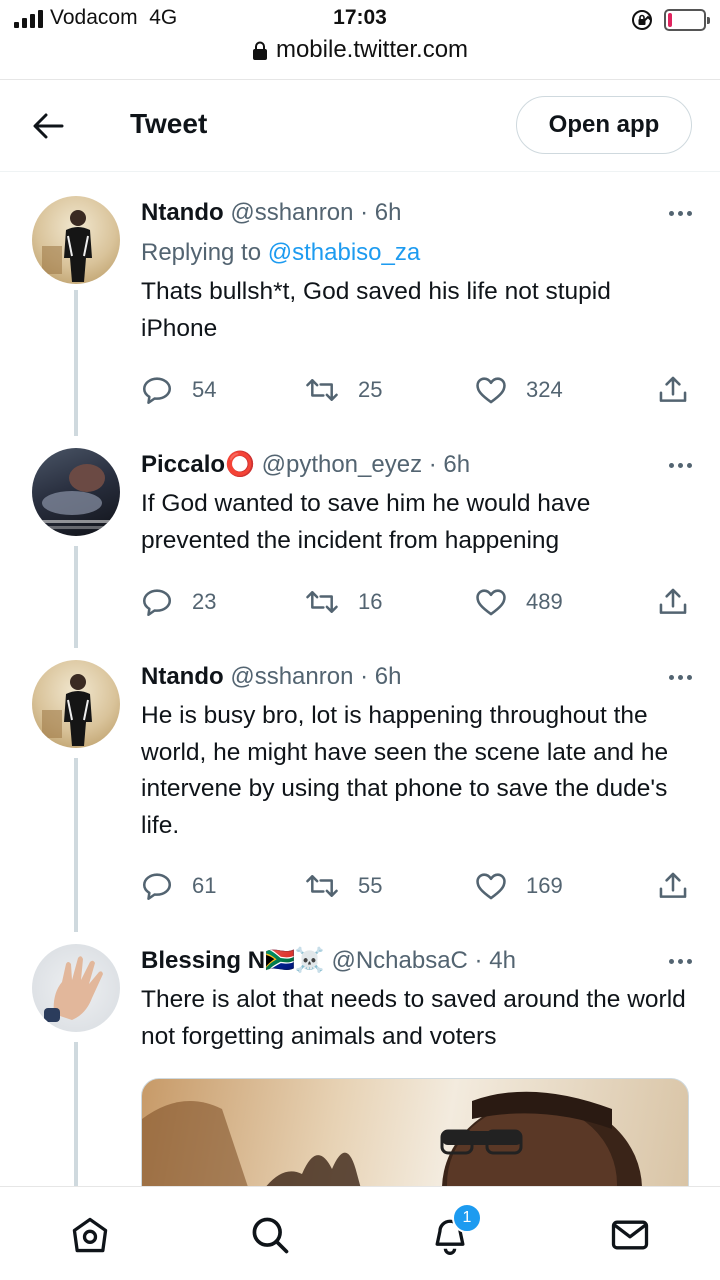 The width and height of the screenshot is (720, 1280). I want to click on home-icon, so click(90, 1235).